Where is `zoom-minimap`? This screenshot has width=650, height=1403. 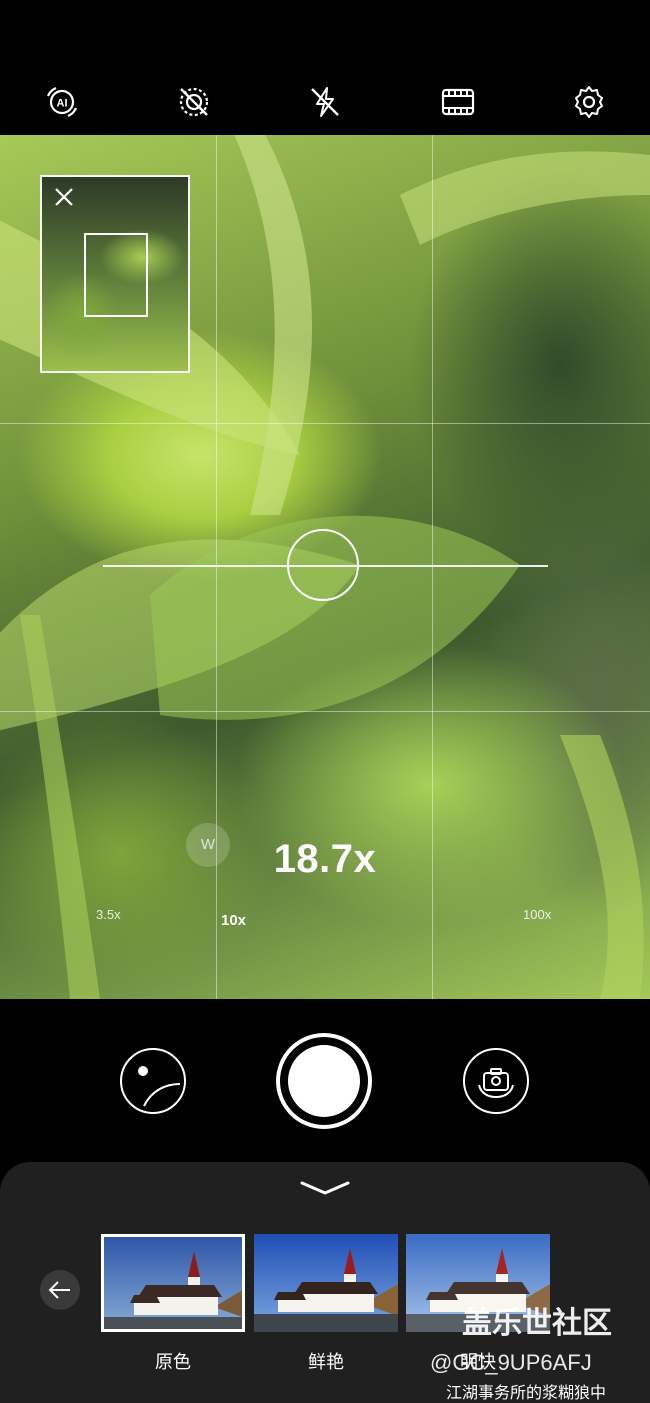
zoom-minimap is located at coordinates (115, 274).